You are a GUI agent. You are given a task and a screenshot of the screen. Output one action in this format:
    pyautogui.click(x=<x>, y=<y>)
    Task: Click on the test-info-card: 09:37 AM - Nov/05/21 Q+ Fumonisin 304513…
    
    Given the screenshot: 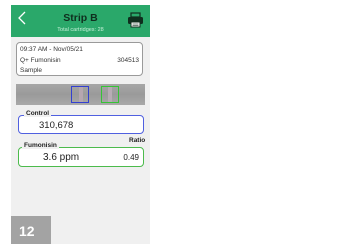 What is the action you would take?
    pyautogui.click(x=79, y=59)
    